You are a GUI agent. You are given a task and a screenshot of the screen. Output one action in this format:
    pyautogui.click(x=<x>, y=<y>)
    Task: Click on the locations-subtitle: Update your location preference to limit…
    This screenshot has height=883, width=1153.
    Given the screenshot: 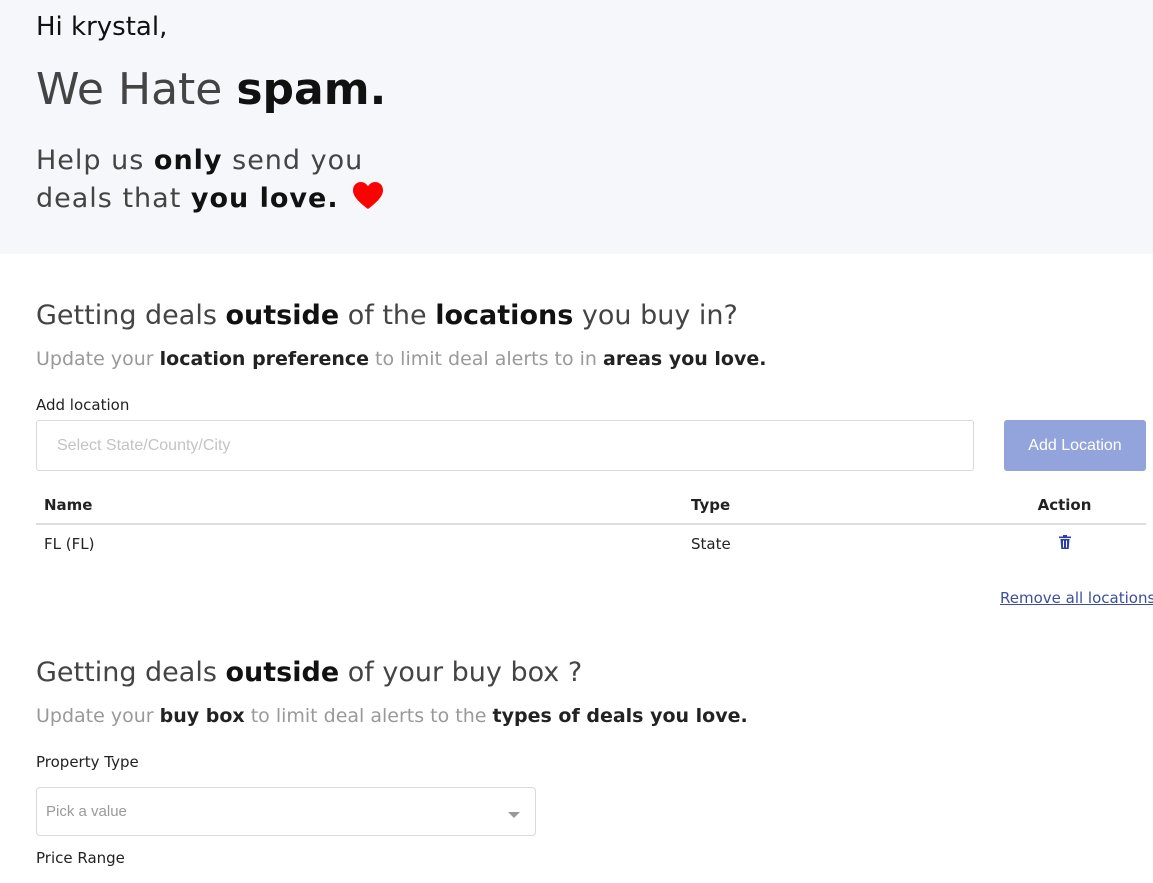 What is the action you would take?
    pyautogui.click(x=401, y=359)
    